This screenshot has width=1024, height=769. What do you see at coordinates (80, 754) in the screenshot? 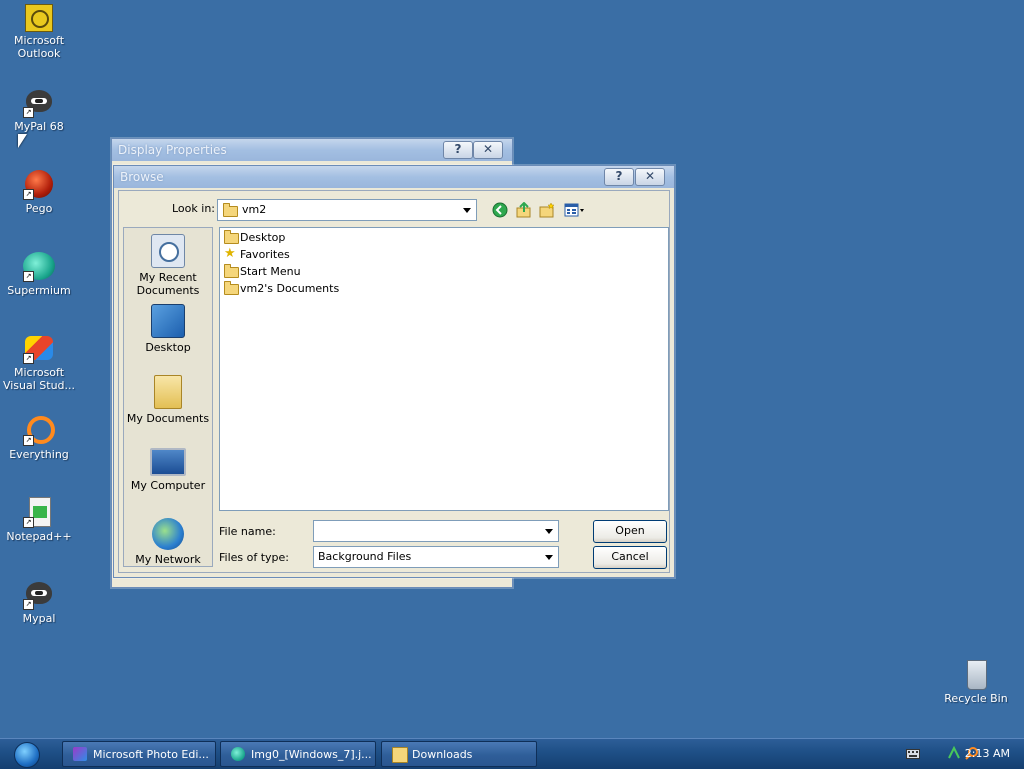
I see `photo-editor-icon` at bounding box center [80, 754].